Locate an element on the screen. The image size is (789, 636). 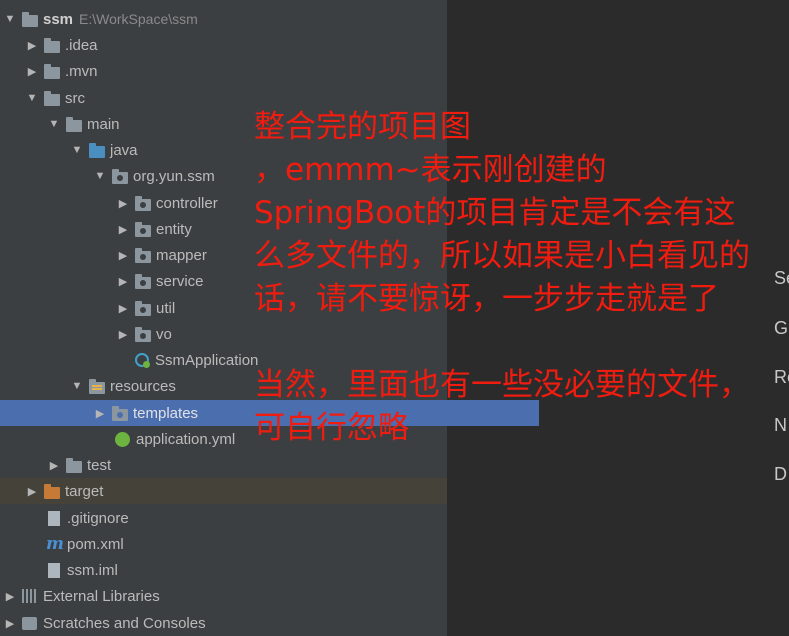
tree-item-label: External Libraries is located at coordinates (101, 596).